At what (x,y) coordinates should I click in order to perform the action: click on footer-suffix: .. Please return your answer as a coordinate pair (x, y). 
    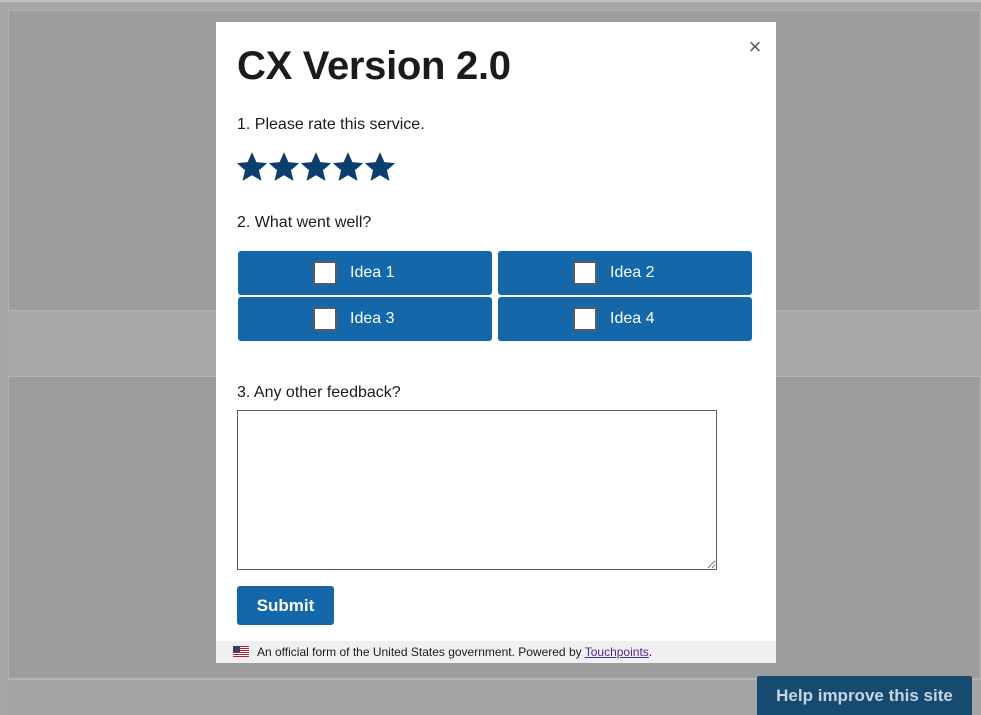
    Looking at the image, I should click on (650, 652).